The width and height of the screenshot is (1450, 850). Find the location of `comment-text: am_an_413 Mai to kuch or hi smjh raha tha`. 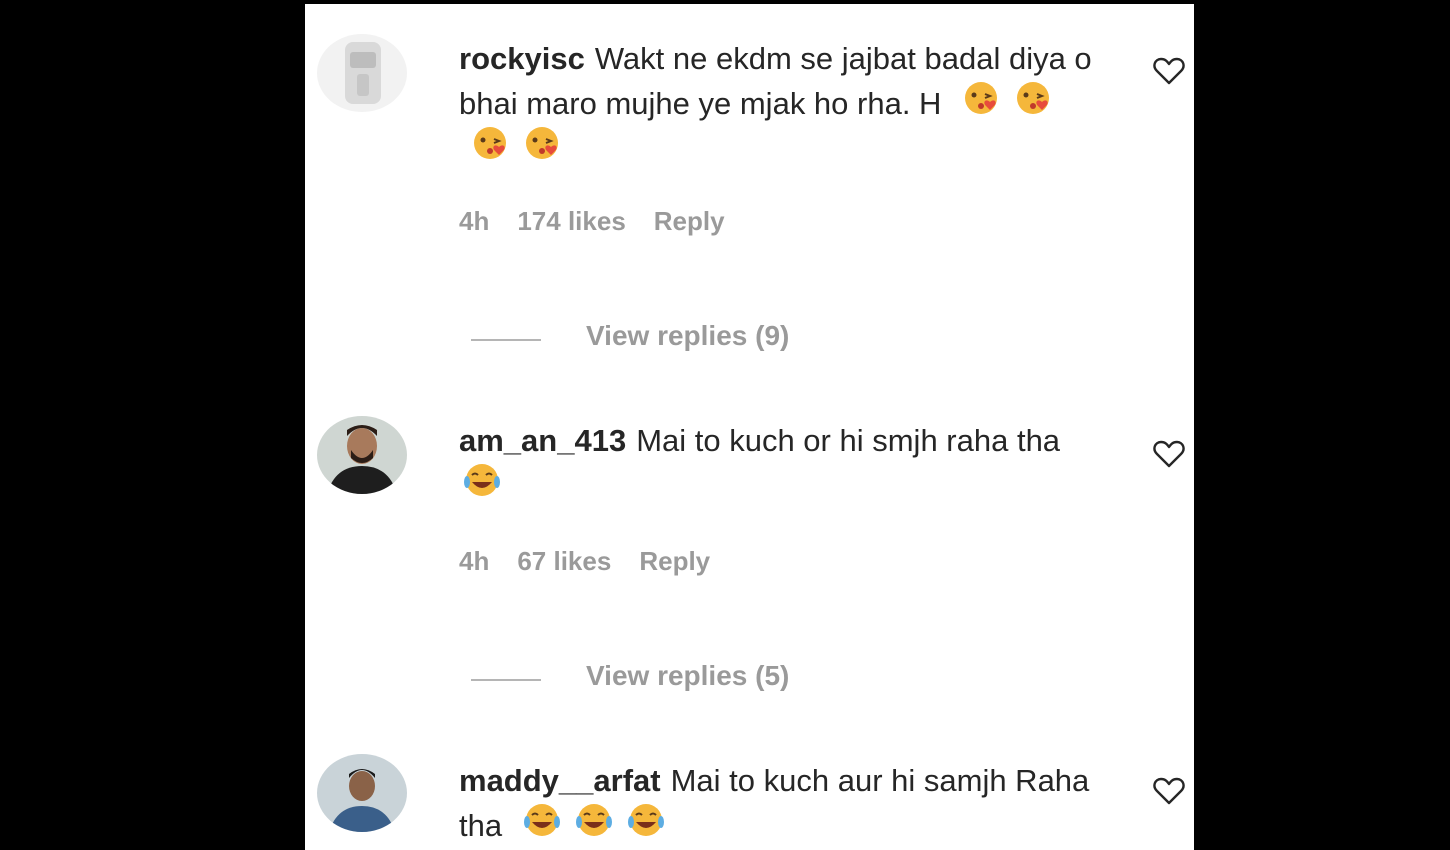

comment-text: am_an_413 Mai to kuch or hi smjh raha tha is located at coordinates (779, 463).